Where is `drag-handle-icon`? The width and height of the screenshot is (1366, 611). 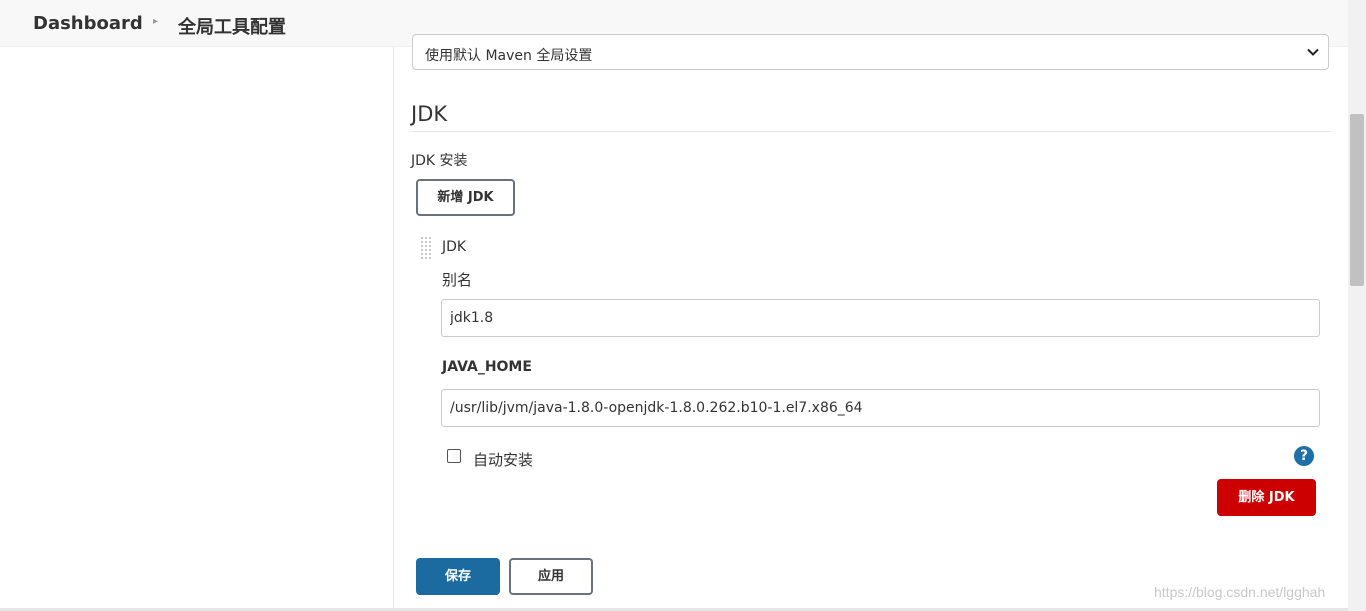 drag-handle-icon is located at coordinates (426, 248).